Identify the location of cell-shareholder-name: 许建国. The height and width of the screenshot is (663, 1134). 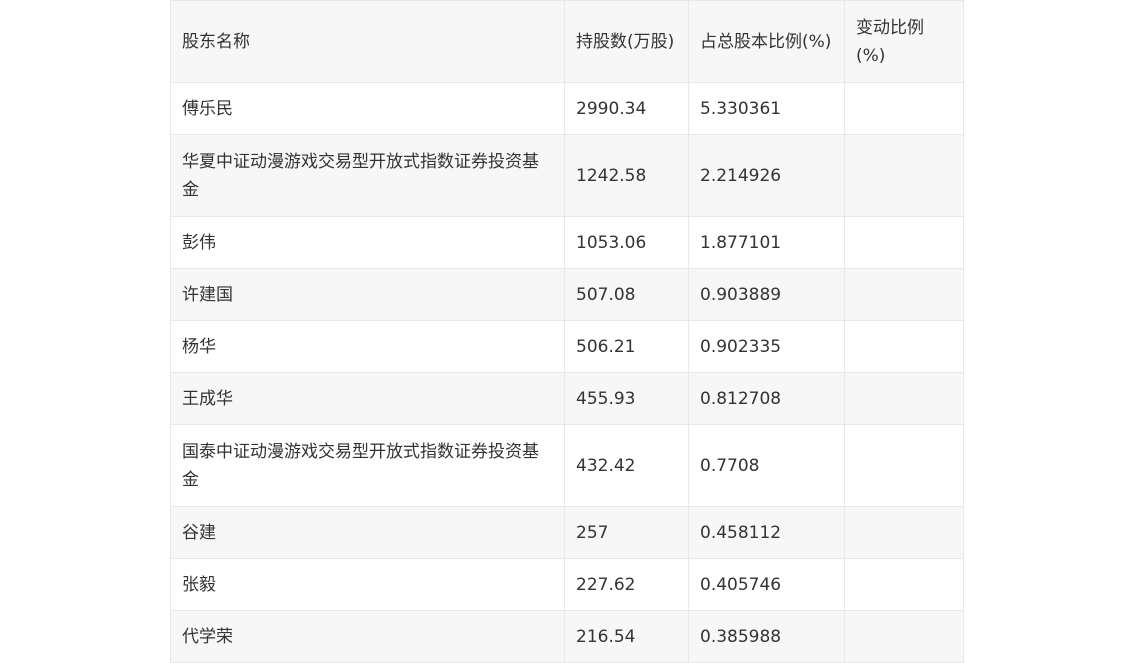
(367, 294).